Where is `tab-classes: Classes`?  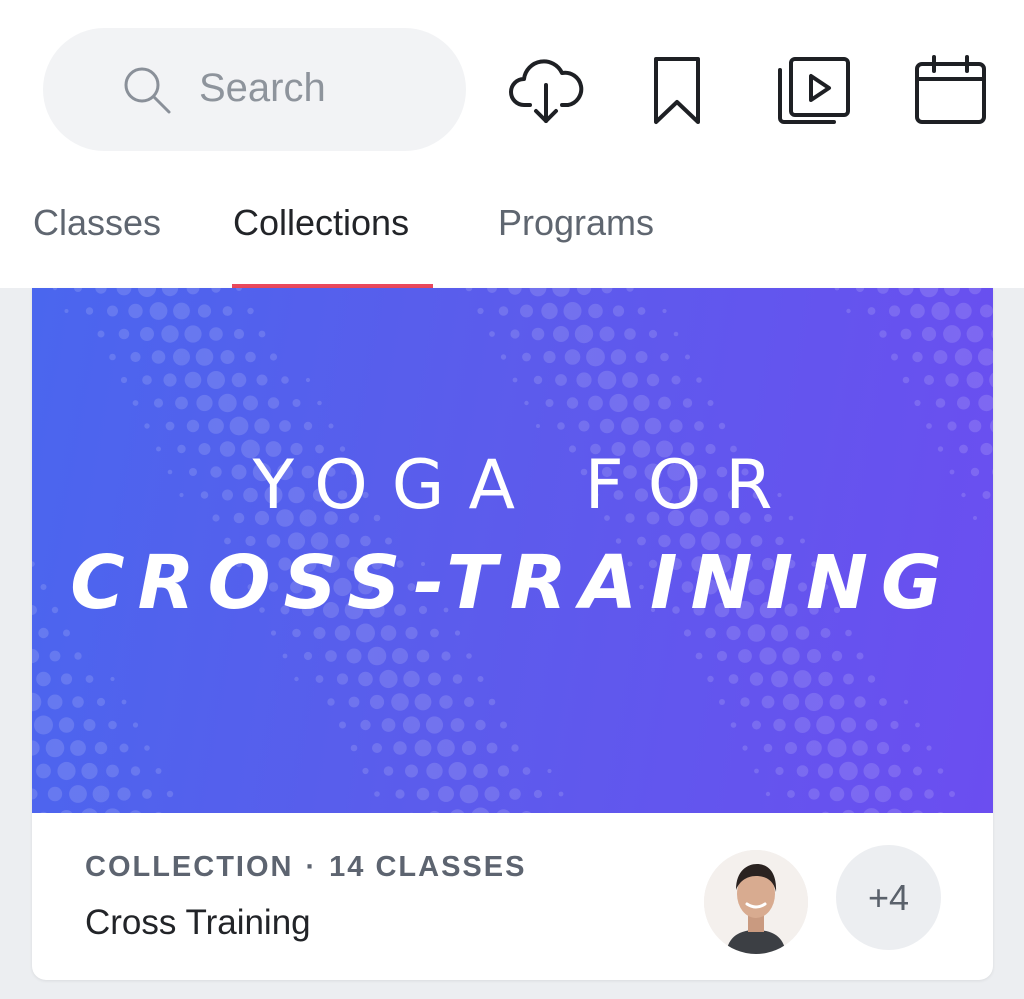
tab-classes: Classes is located at coordinates (97, 223).